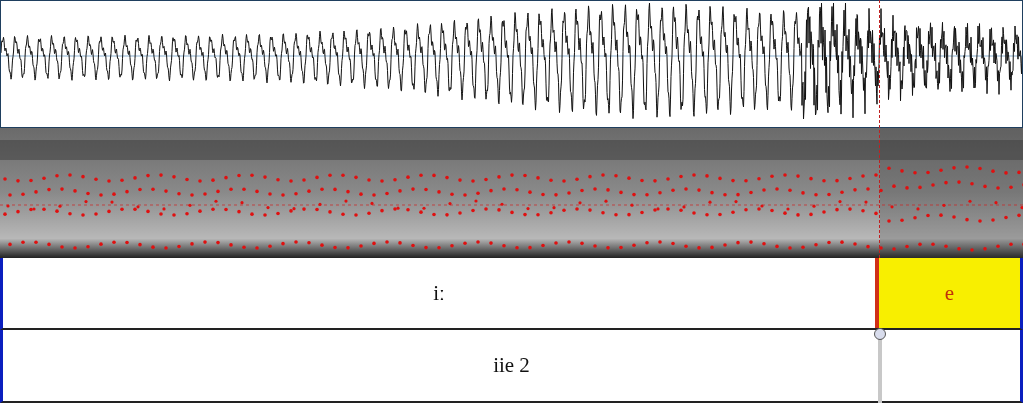 This screenshot has width=1023, height=403. I want to click on boundary-handle-icon, so click(880, 364).